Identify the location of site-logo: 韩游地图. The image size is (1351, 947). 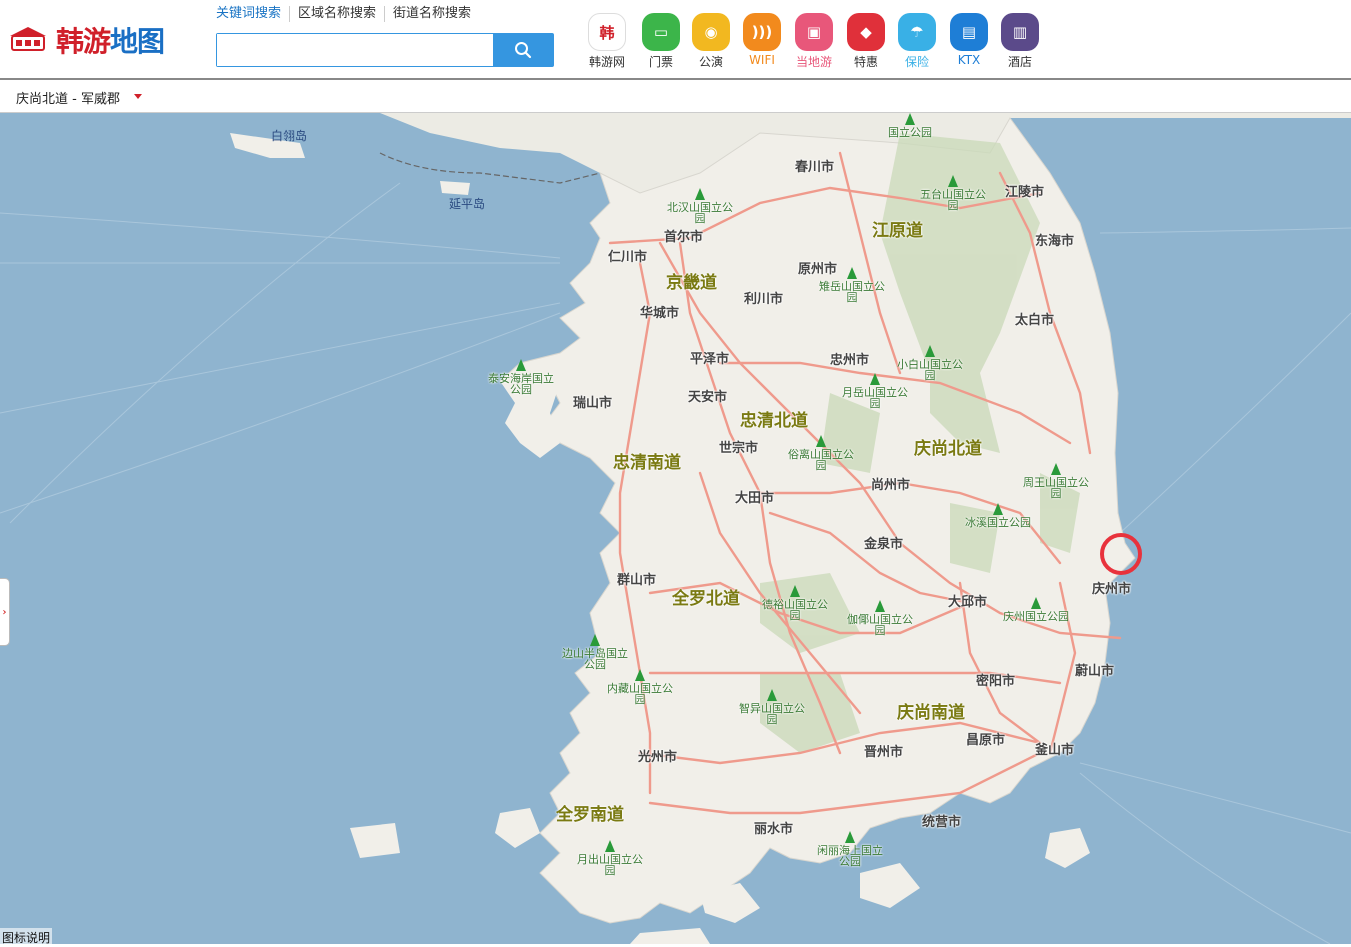
(93, 40).